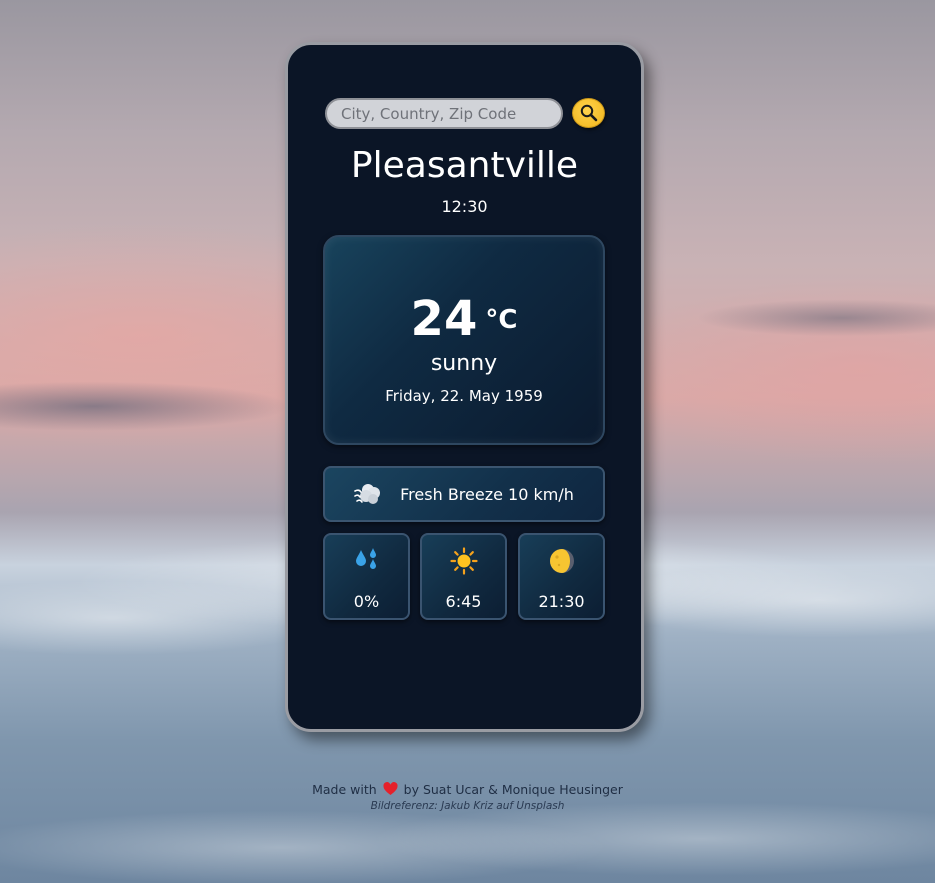 The height and width of the screenshot is (883, 935). What do you see at coordinates (463, 561) in the screenshot?
I see `sun-icon` at bounding box center [463, 561].